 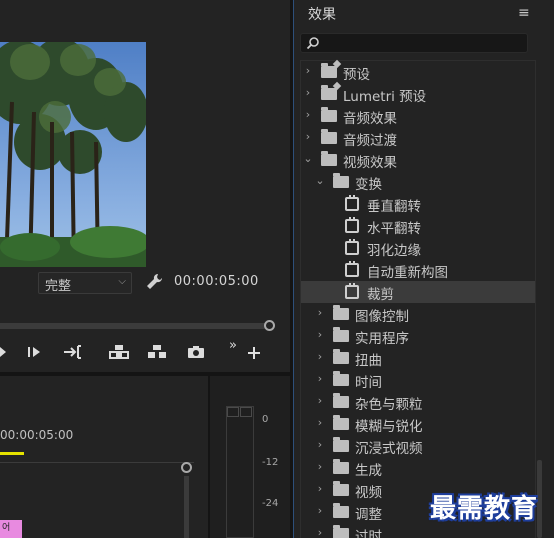 I want to click on step-forward-icon, so click(x=35, y=352).